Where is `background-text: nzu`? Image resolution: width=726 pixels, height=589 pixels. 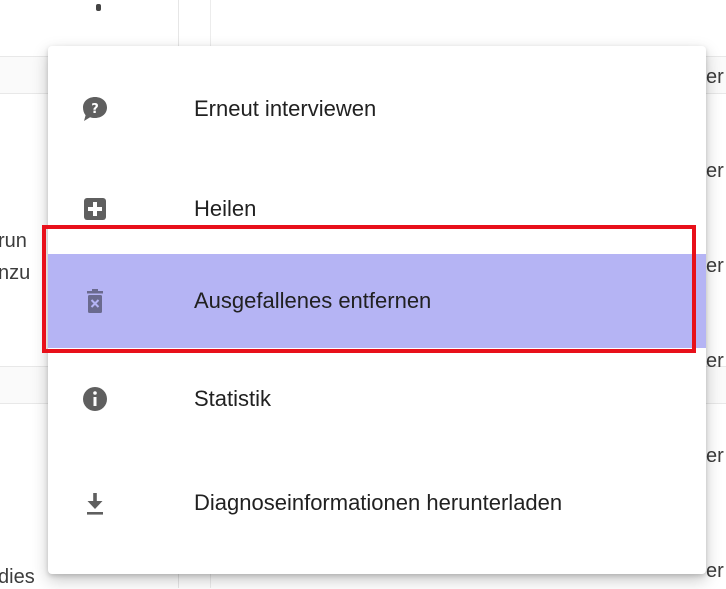 background-text: nzu is located at coordinates (15, 273).